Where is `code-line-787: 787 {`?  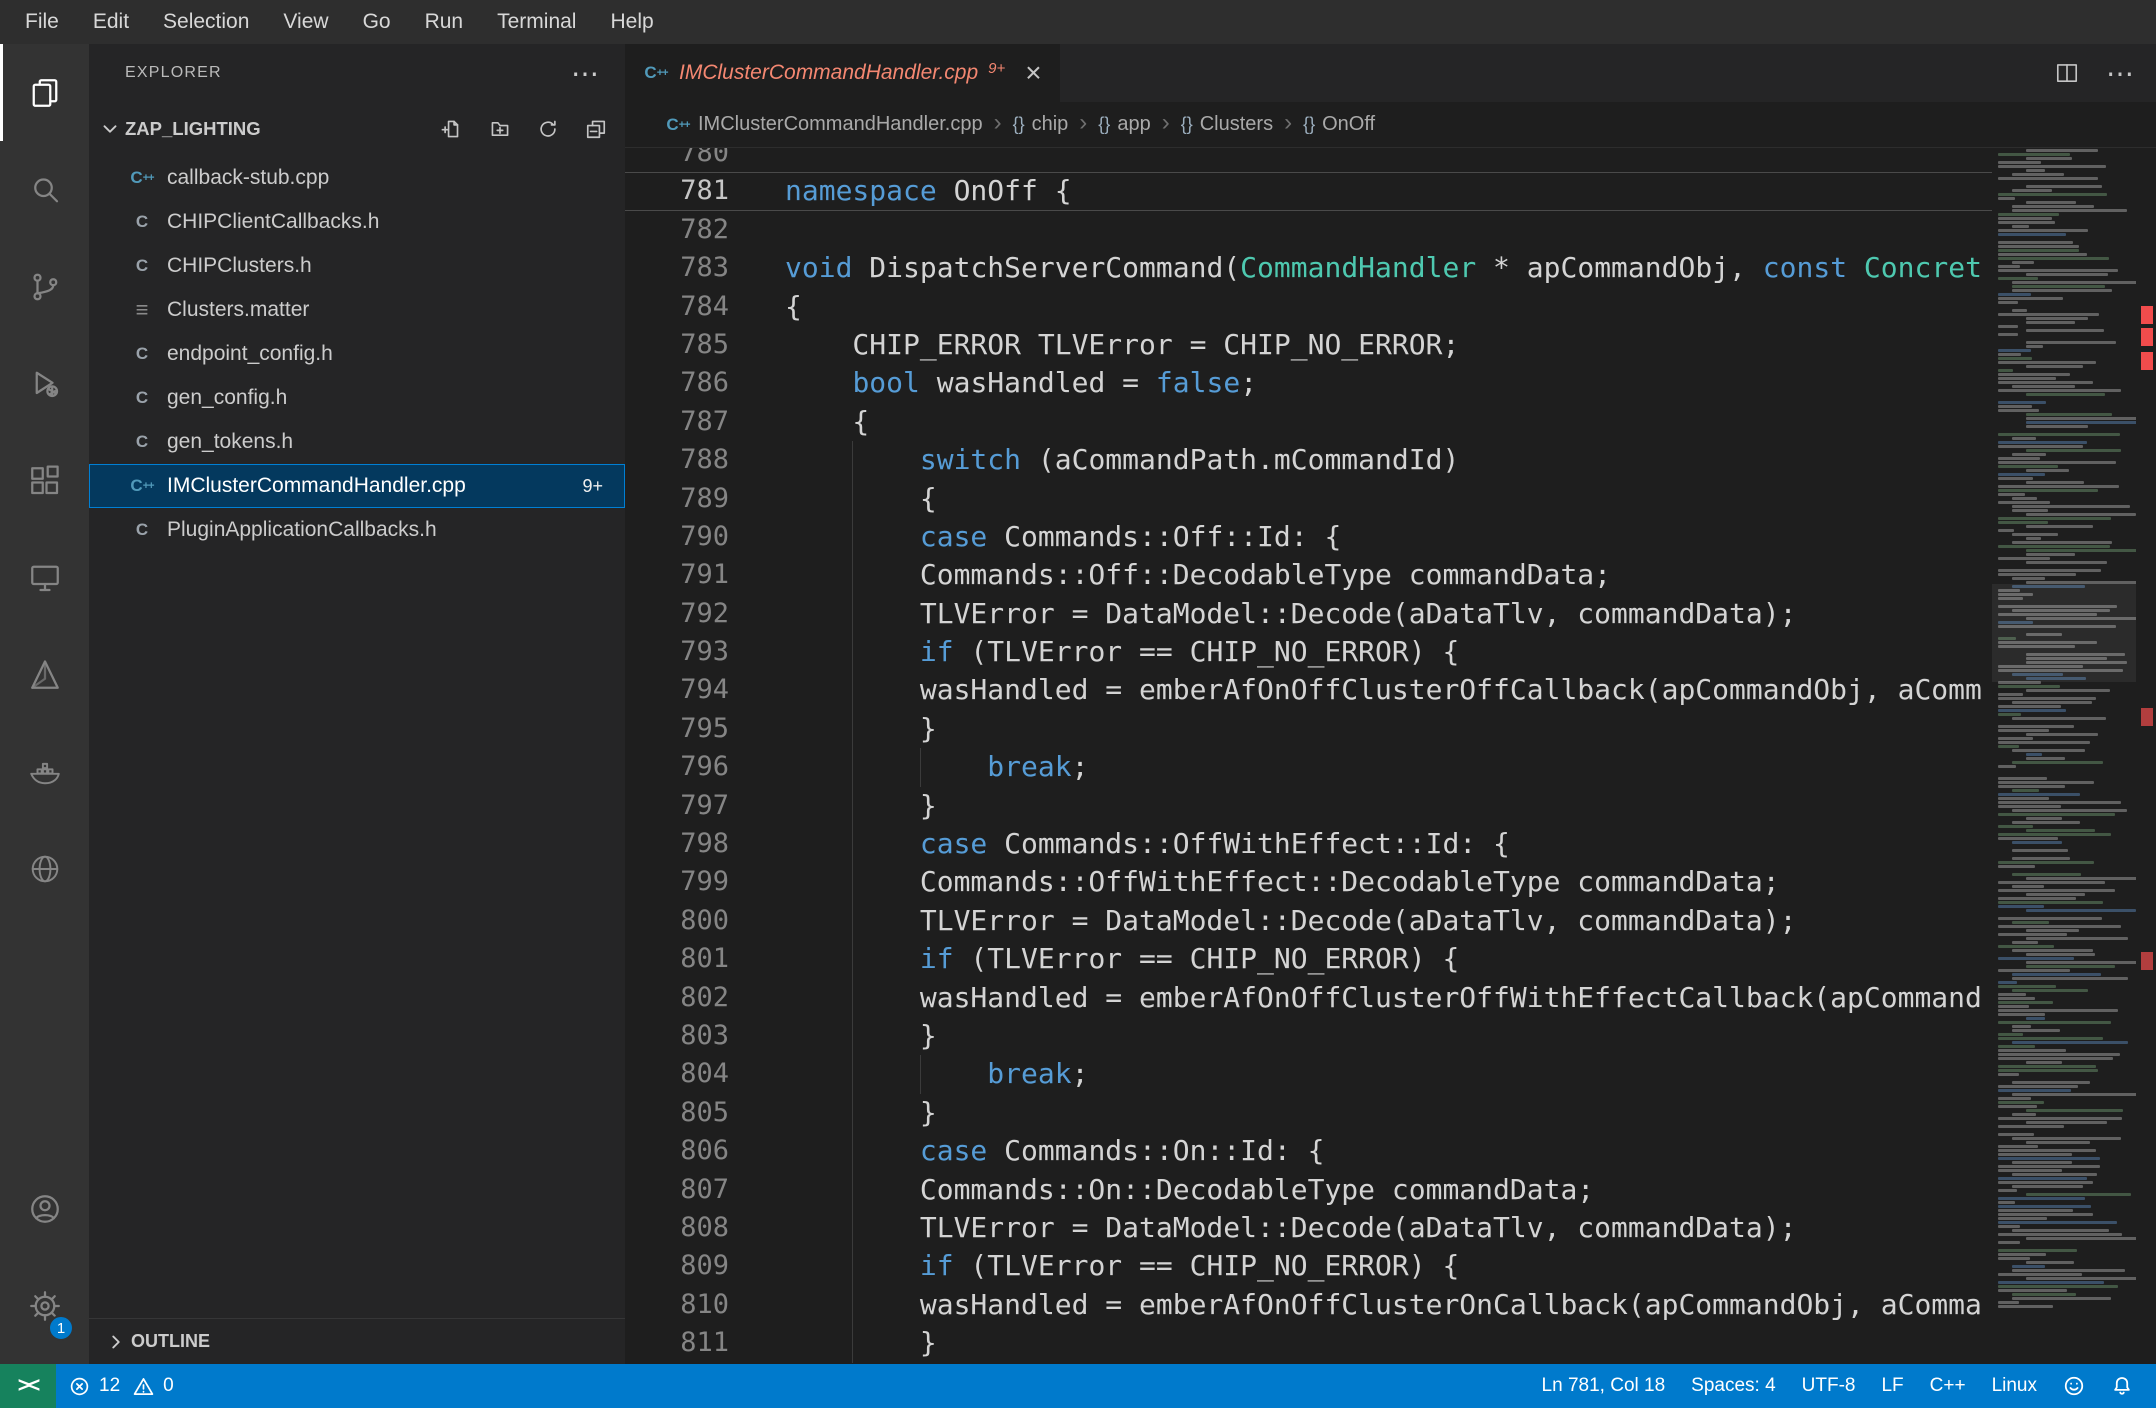
code-line-787: 787 { is located at coordinates (1308, 422).